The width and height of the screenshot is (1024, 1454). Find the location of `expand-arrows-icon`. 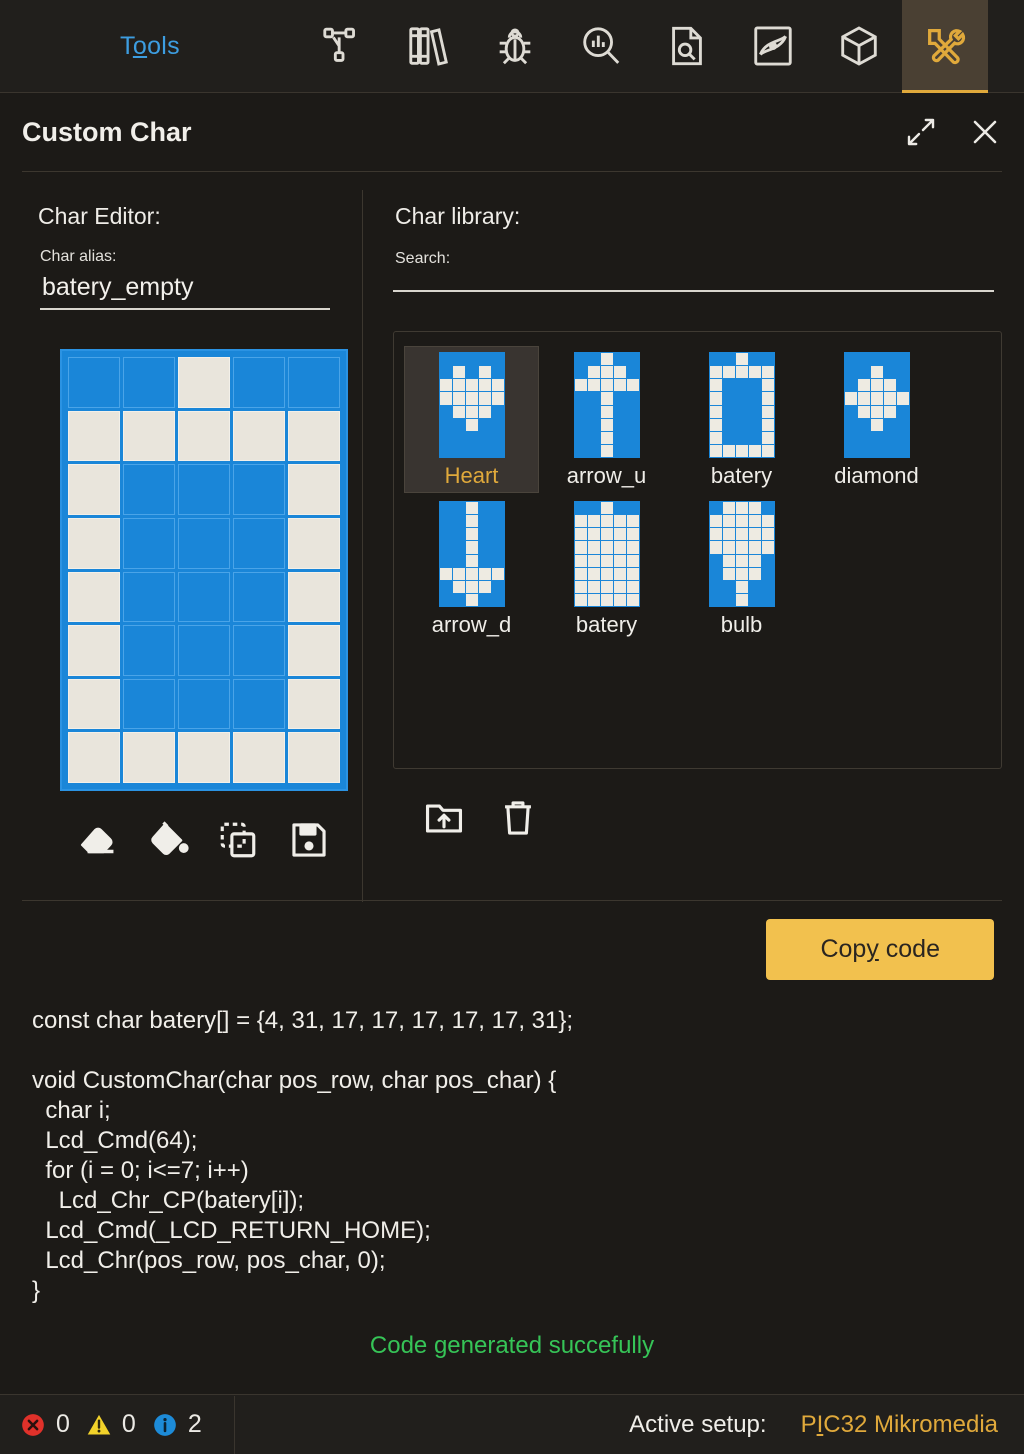

expand-arrows-icon is located at coordinates (921, 132).